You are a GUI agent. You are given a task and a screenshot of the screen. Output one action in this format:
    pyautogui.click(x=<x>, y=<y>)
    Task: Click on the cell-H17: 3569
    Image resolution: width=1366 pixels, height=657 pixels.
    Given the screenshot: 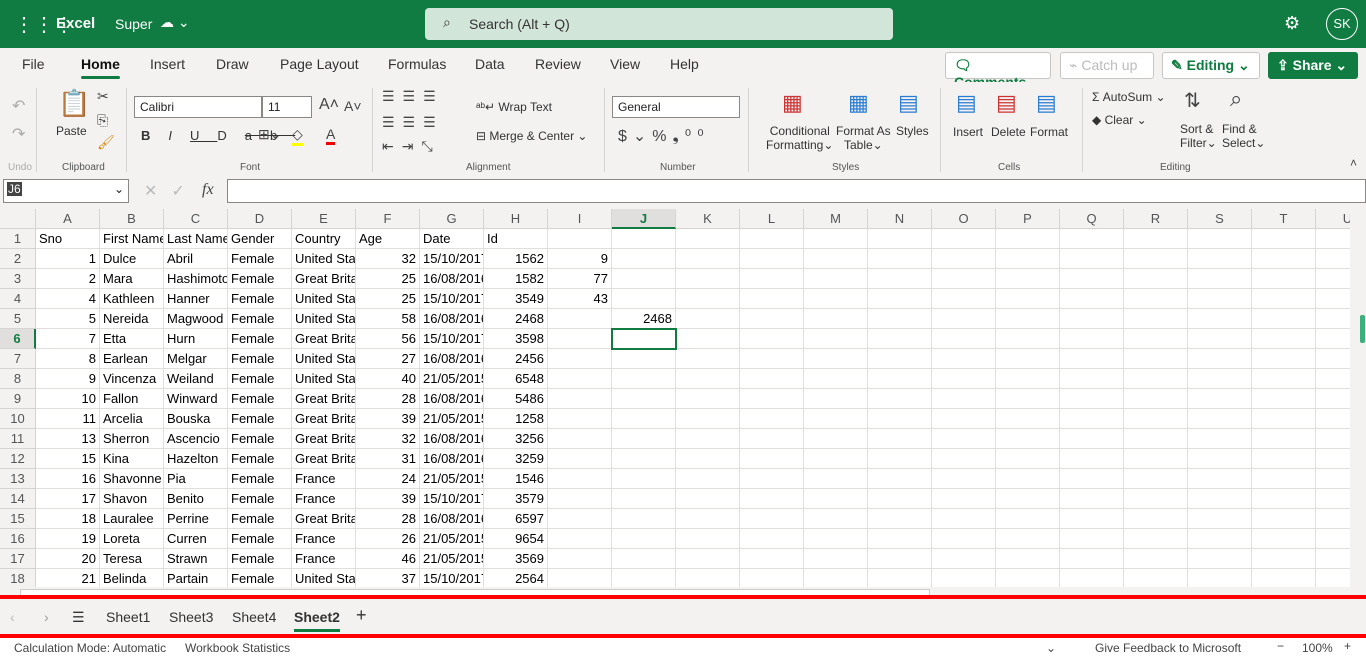 What is the action you would take?
    pyautogui.click(x=516, y=559)
    